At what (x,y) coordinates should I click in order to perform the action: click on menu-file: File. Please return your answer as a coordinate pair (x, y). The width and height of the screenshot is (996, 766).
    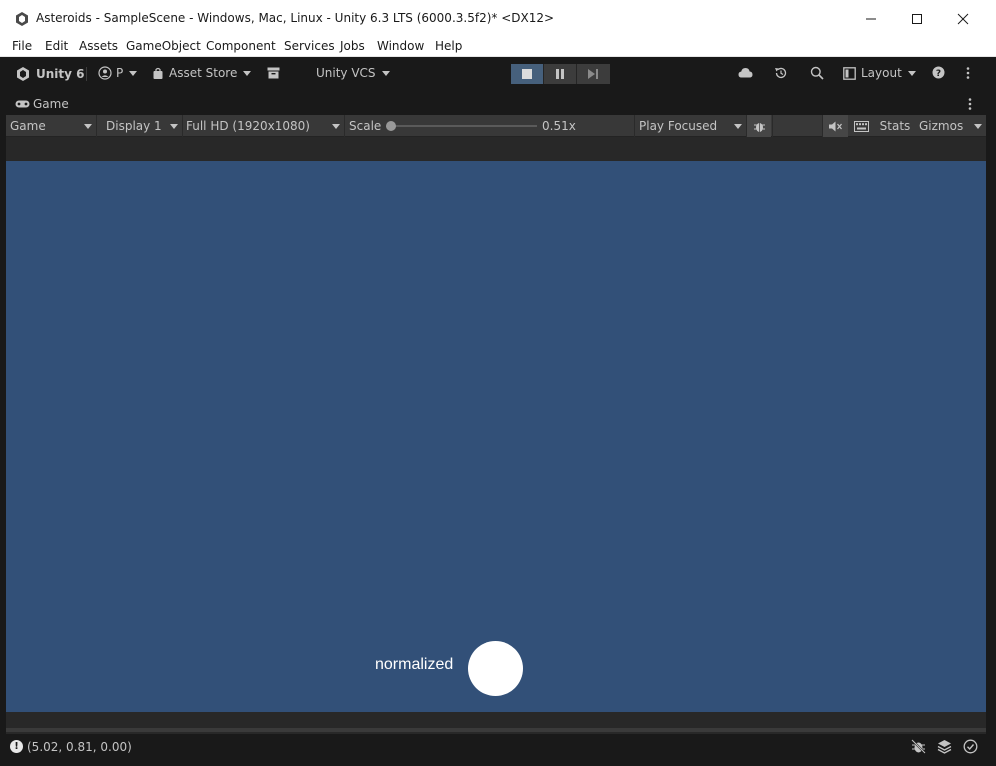
    Looking at the image, I should click on (22, 46).